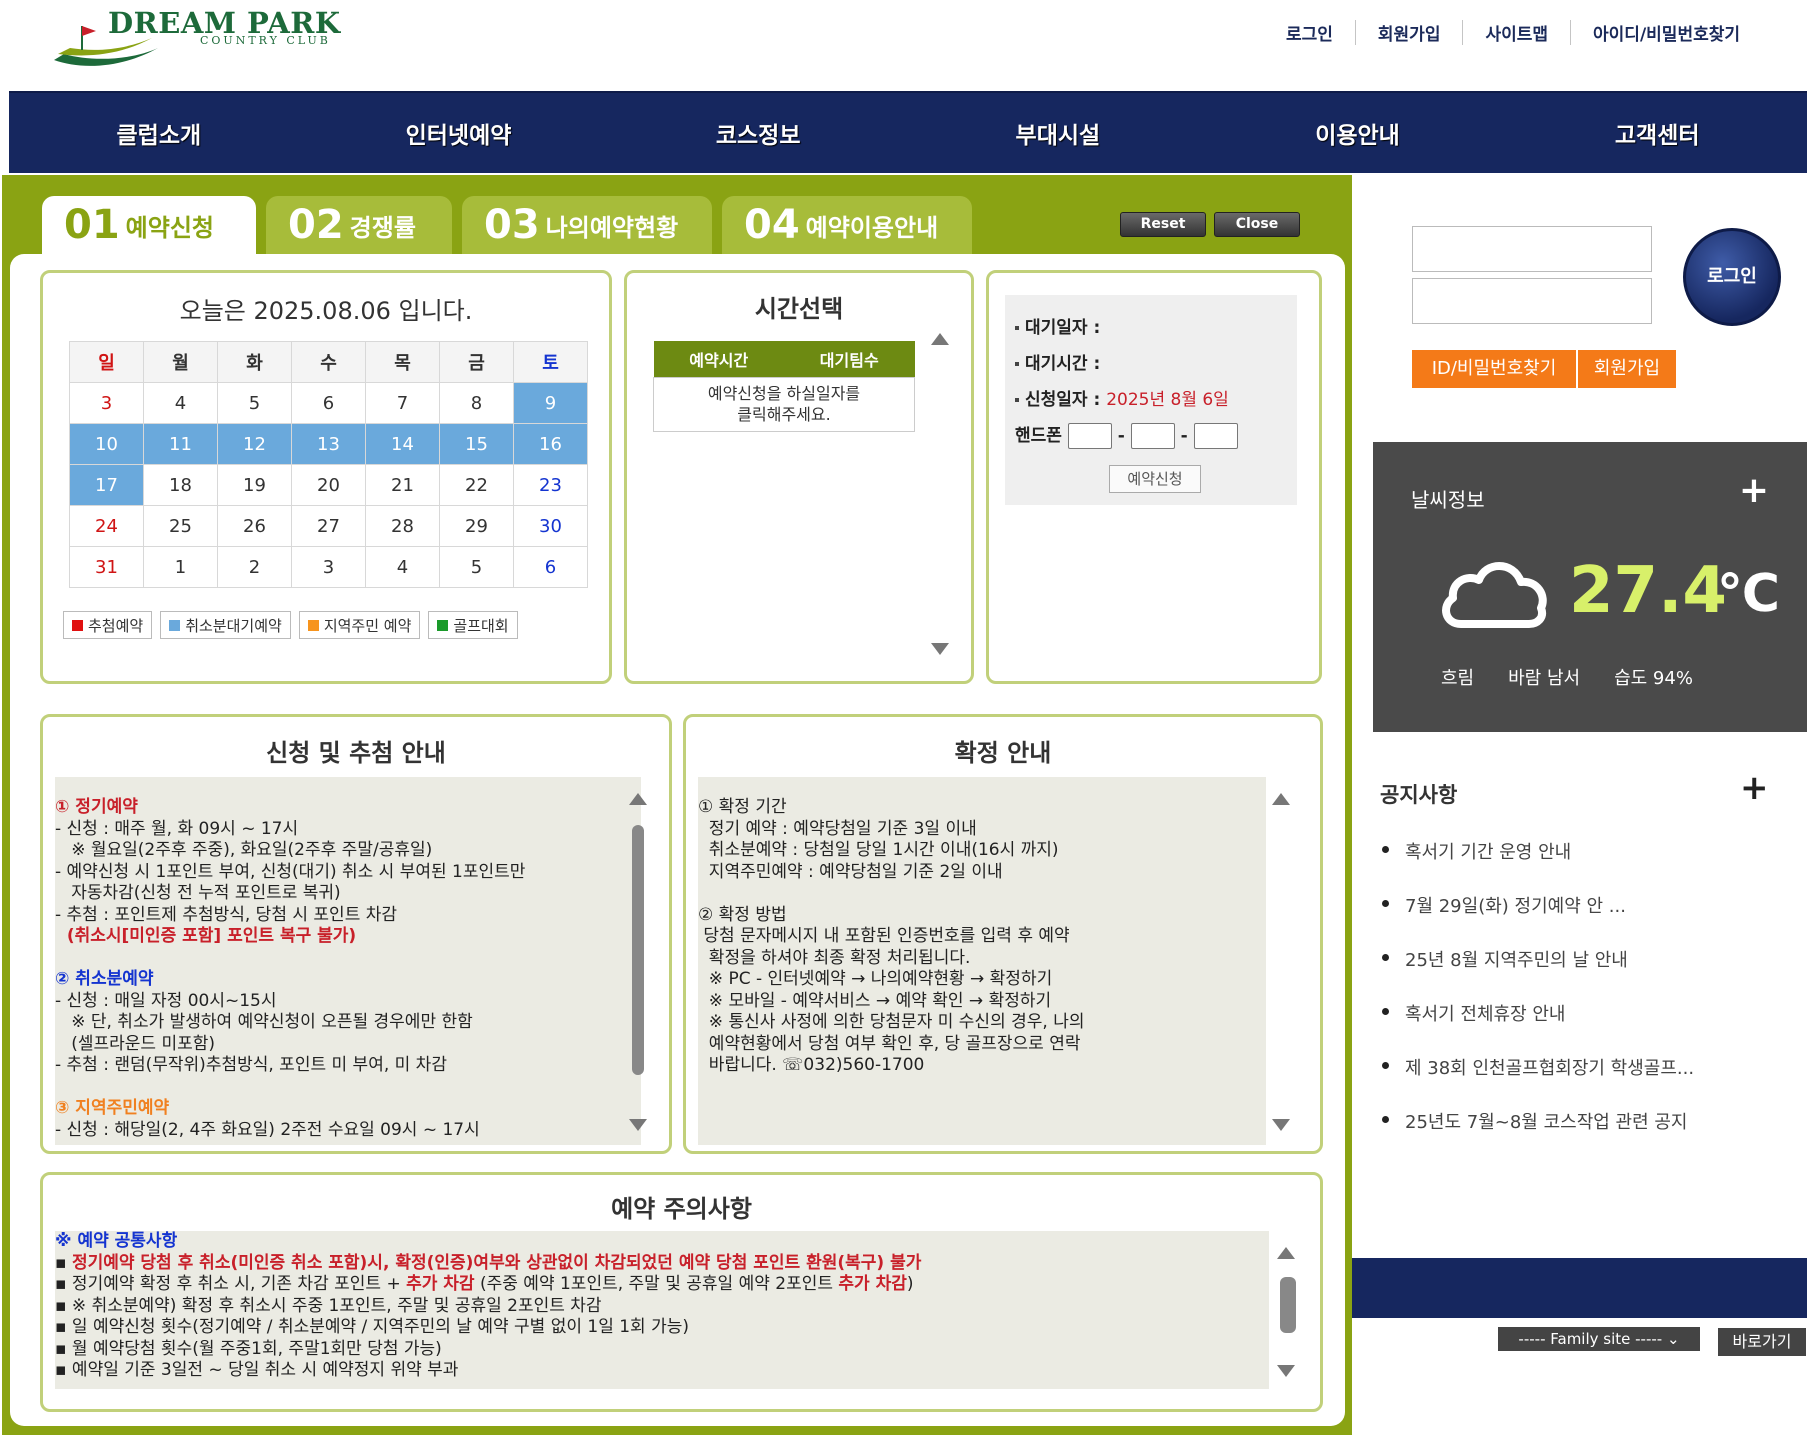  I want to click on tab-label: 예약신청, so click(169, 227).